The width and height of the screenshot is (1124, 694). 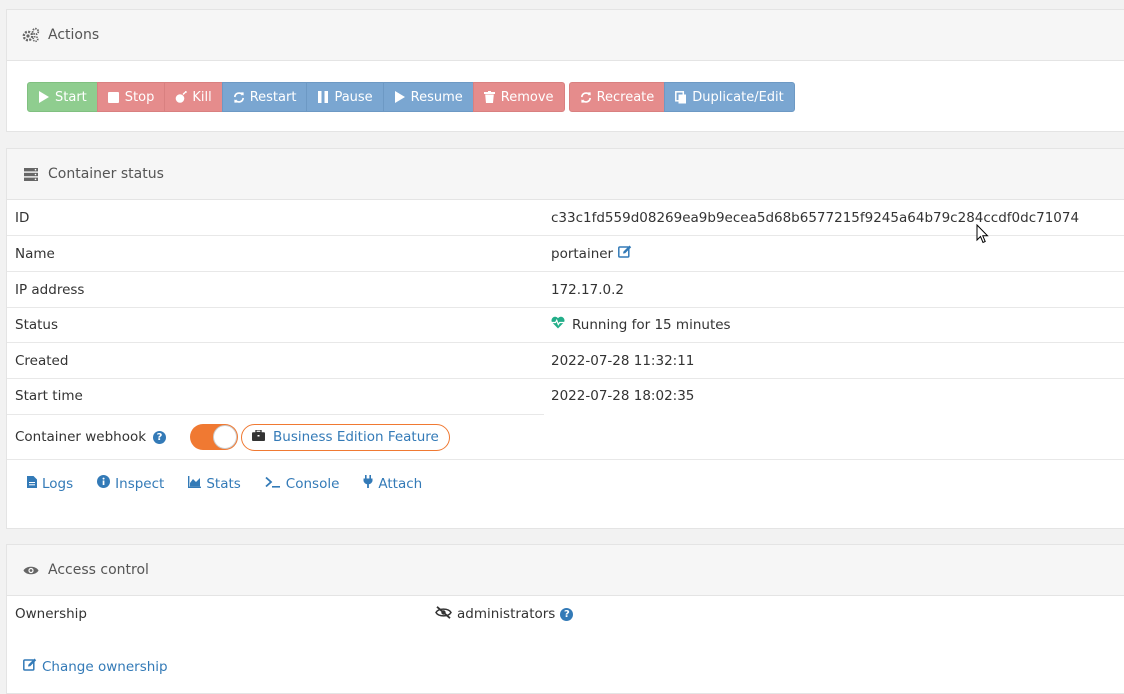 I want to click on inspect-link: Inspect, so click(x=130, y=483).